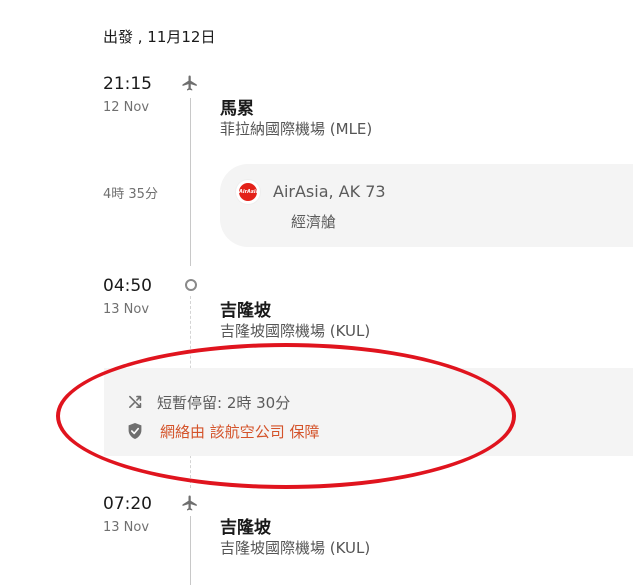 The width and height of the screenshot is (633, 585). What do you see at coordinates (248, 192) in the screenshot?
I see `airline-logo: AirAsia` at bounding box center [248, 192].